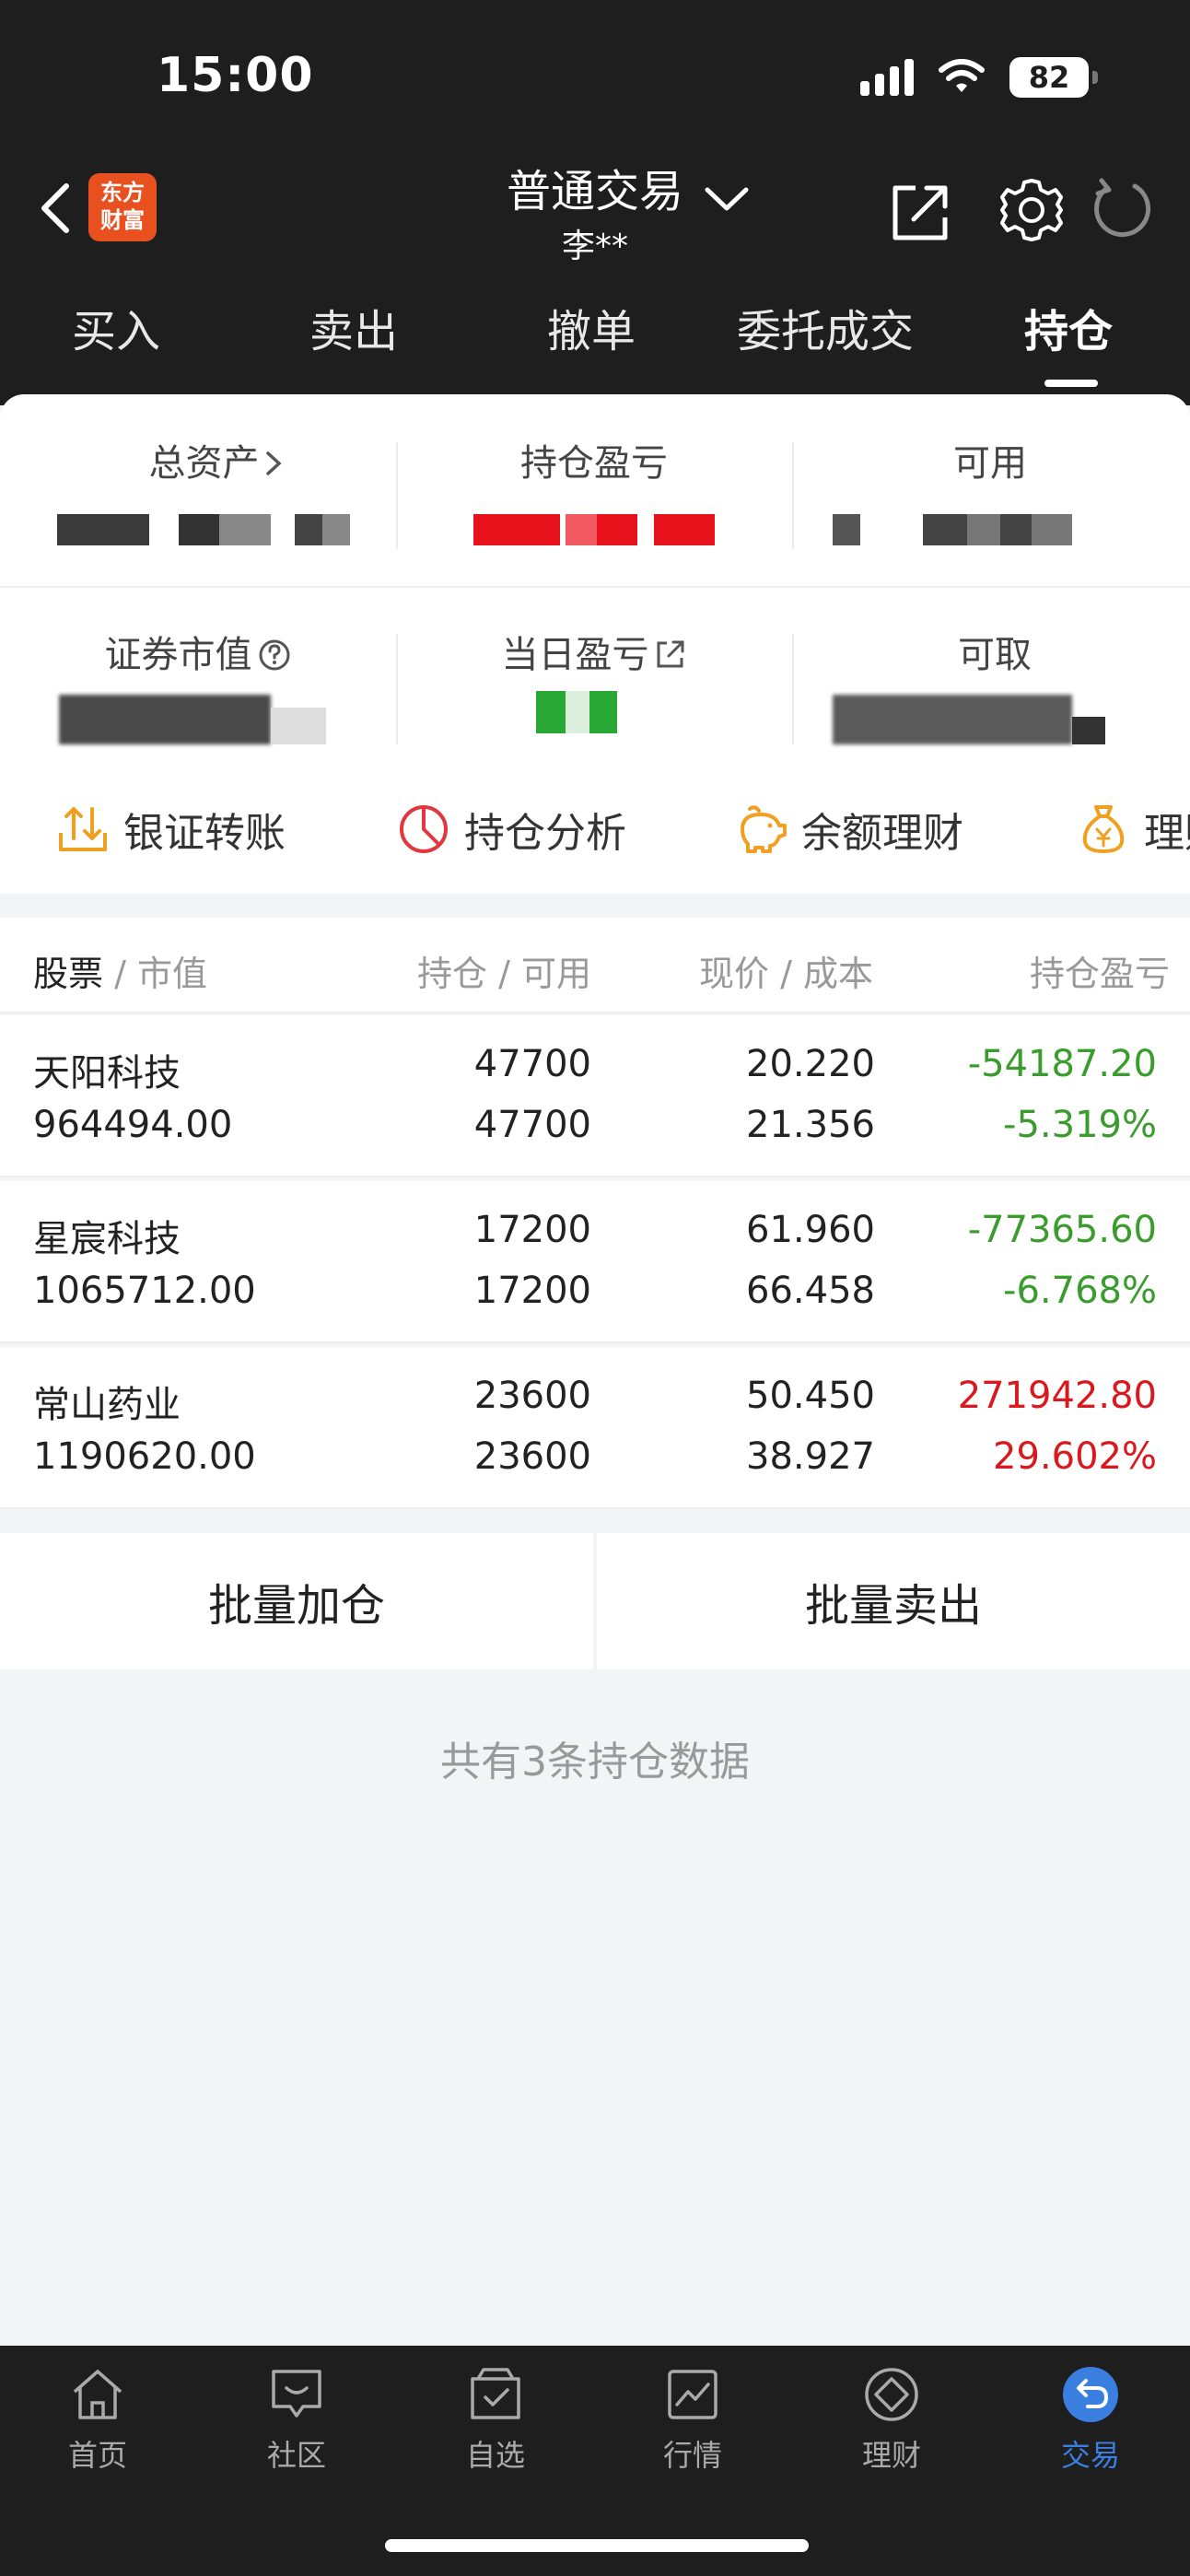  Describe the element at coordinates (985, 529) in the screenshot. I see `available-value-masked` at that location.